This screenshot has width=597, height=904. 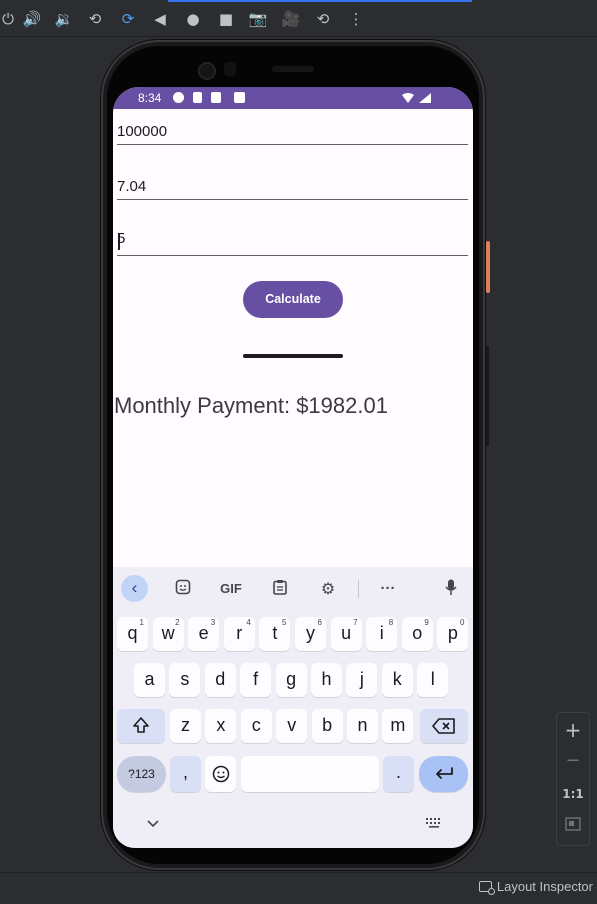 I want to click on download-icon, so click(x=197, y=97).